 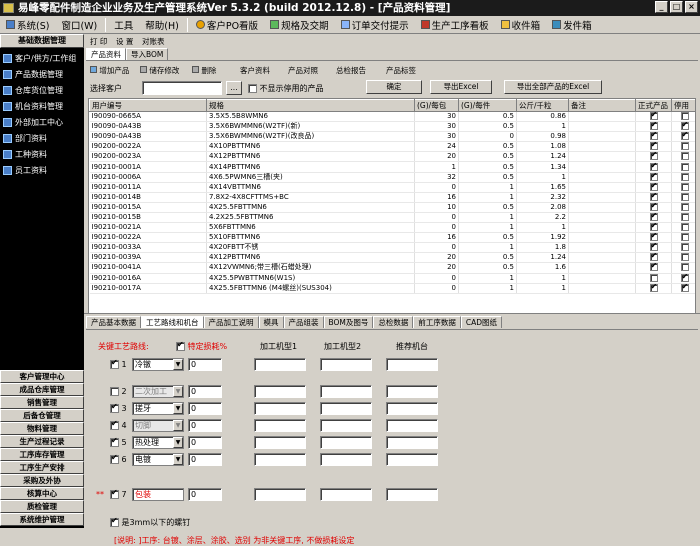 I want to click on table-cell: 1.08, so click(x=542, y=147).